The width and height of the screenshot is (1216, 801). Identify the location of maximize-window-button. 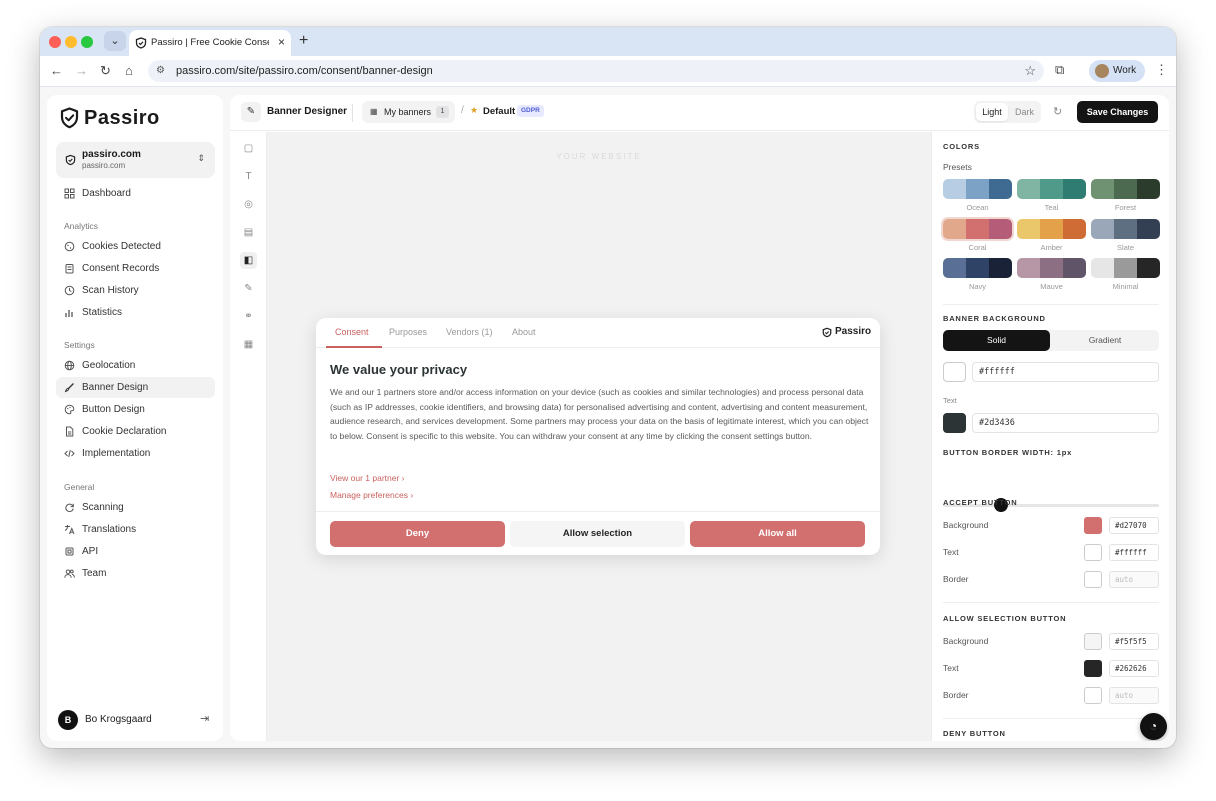
(87, 42).